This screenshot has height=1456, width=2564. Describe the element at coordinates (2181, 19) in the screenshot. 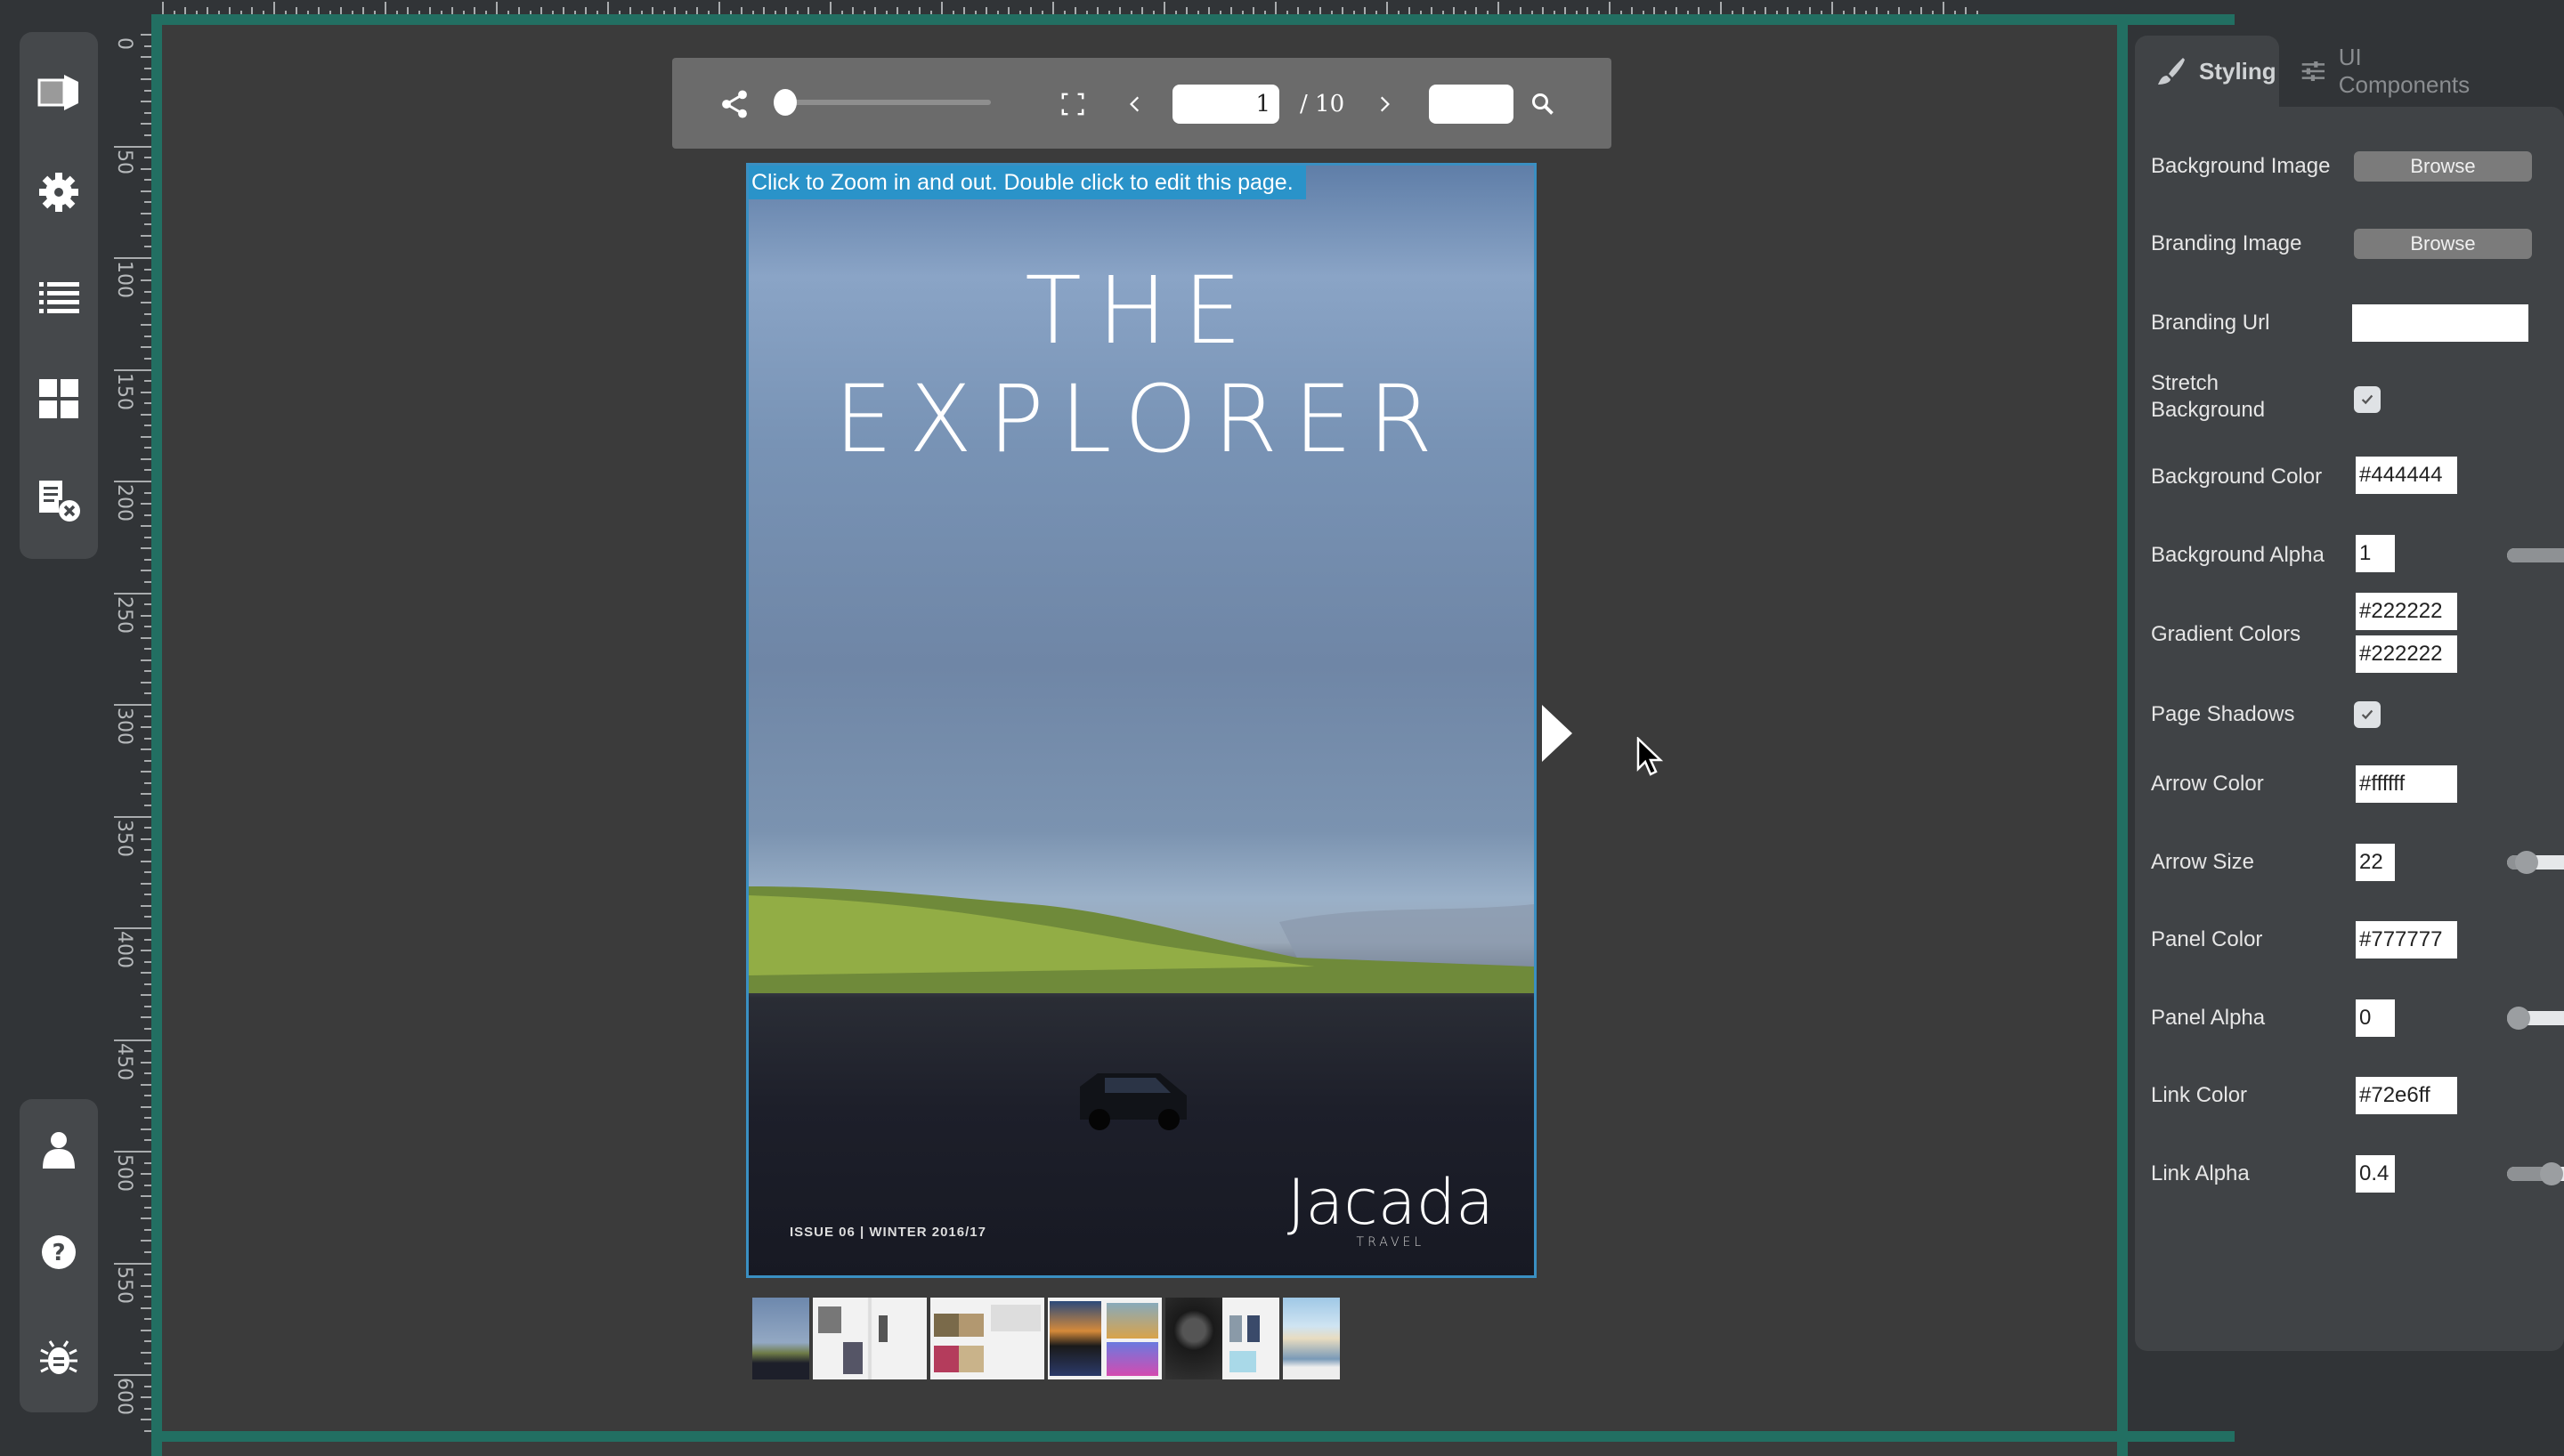

I see `canvas-border` at that location.